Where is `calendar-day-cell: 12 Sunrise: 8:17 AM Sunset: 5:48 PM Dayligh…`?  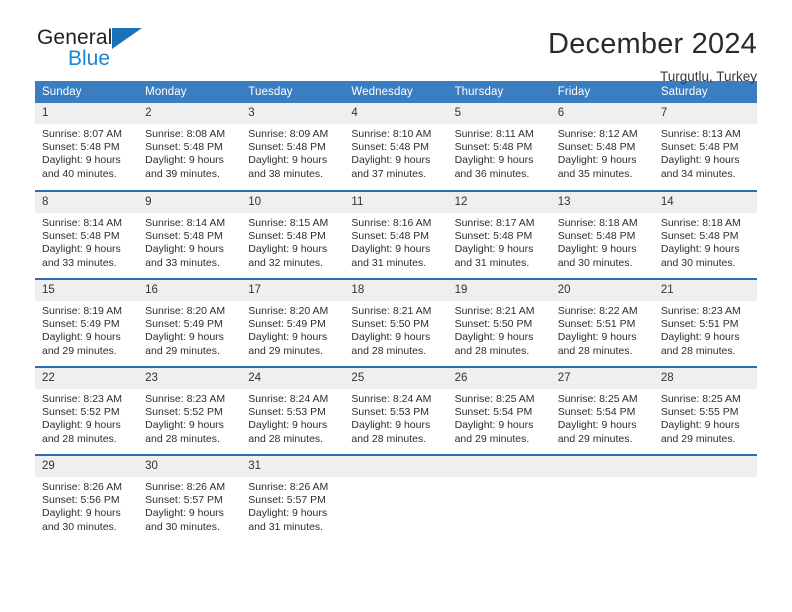
calendar-day-cell: 12 Sunrise: 8:17 AM Sunset: 5:48 PM Dayligh… is located at coordinates (499, 234).